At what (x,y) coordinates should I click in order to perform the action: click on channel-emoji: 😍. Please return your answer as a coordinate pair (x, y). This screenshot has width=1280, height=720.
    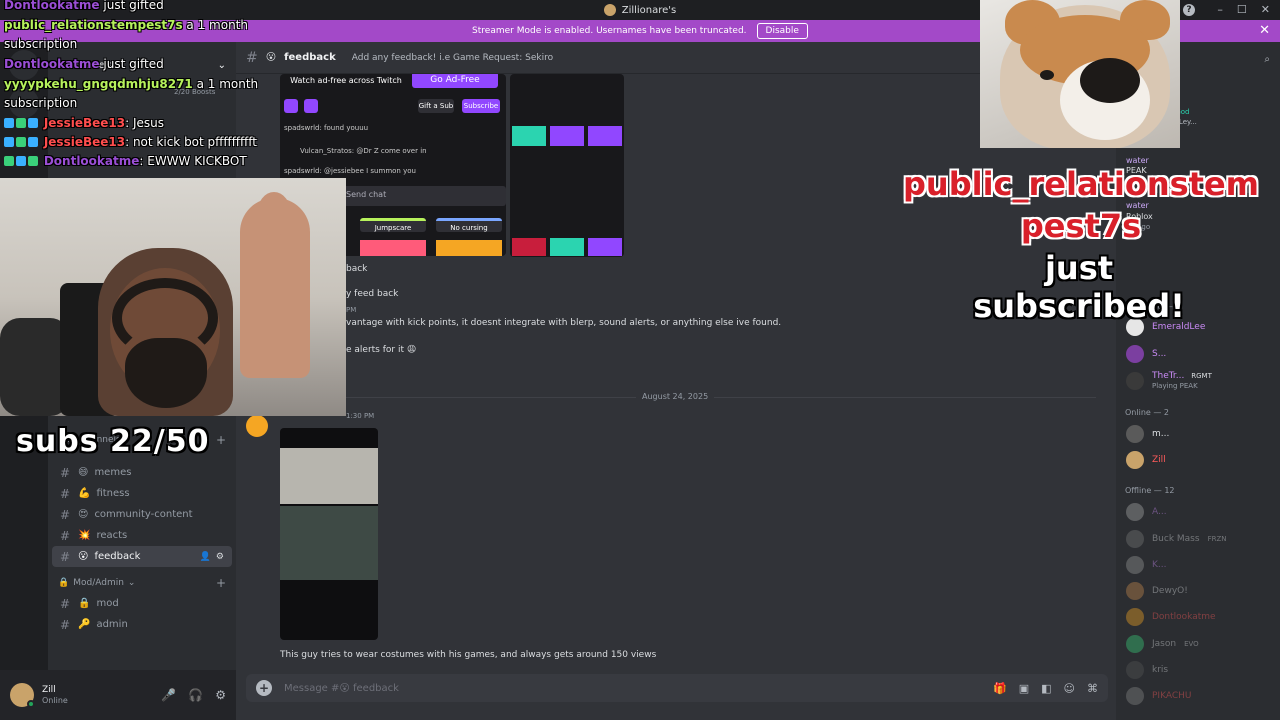
    Looking at the image, I should click on (83, 514).